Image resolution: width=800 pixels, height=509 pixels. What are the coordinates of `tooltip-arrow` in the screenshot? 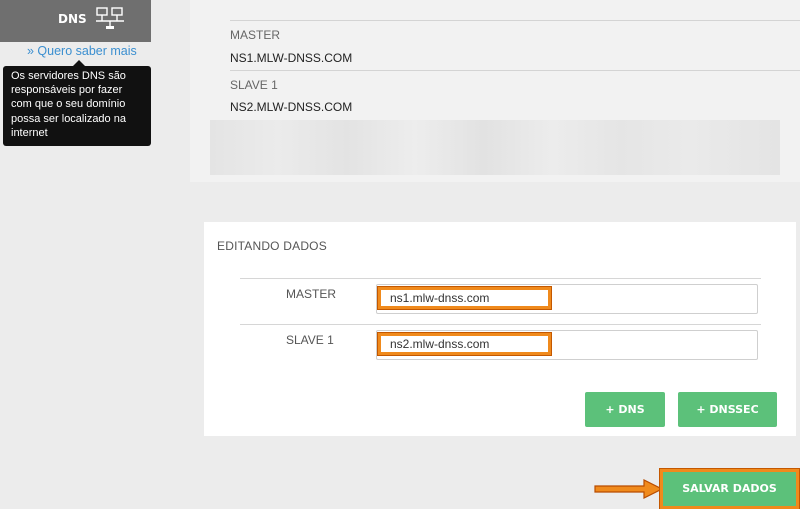 It's located at (79, 63).